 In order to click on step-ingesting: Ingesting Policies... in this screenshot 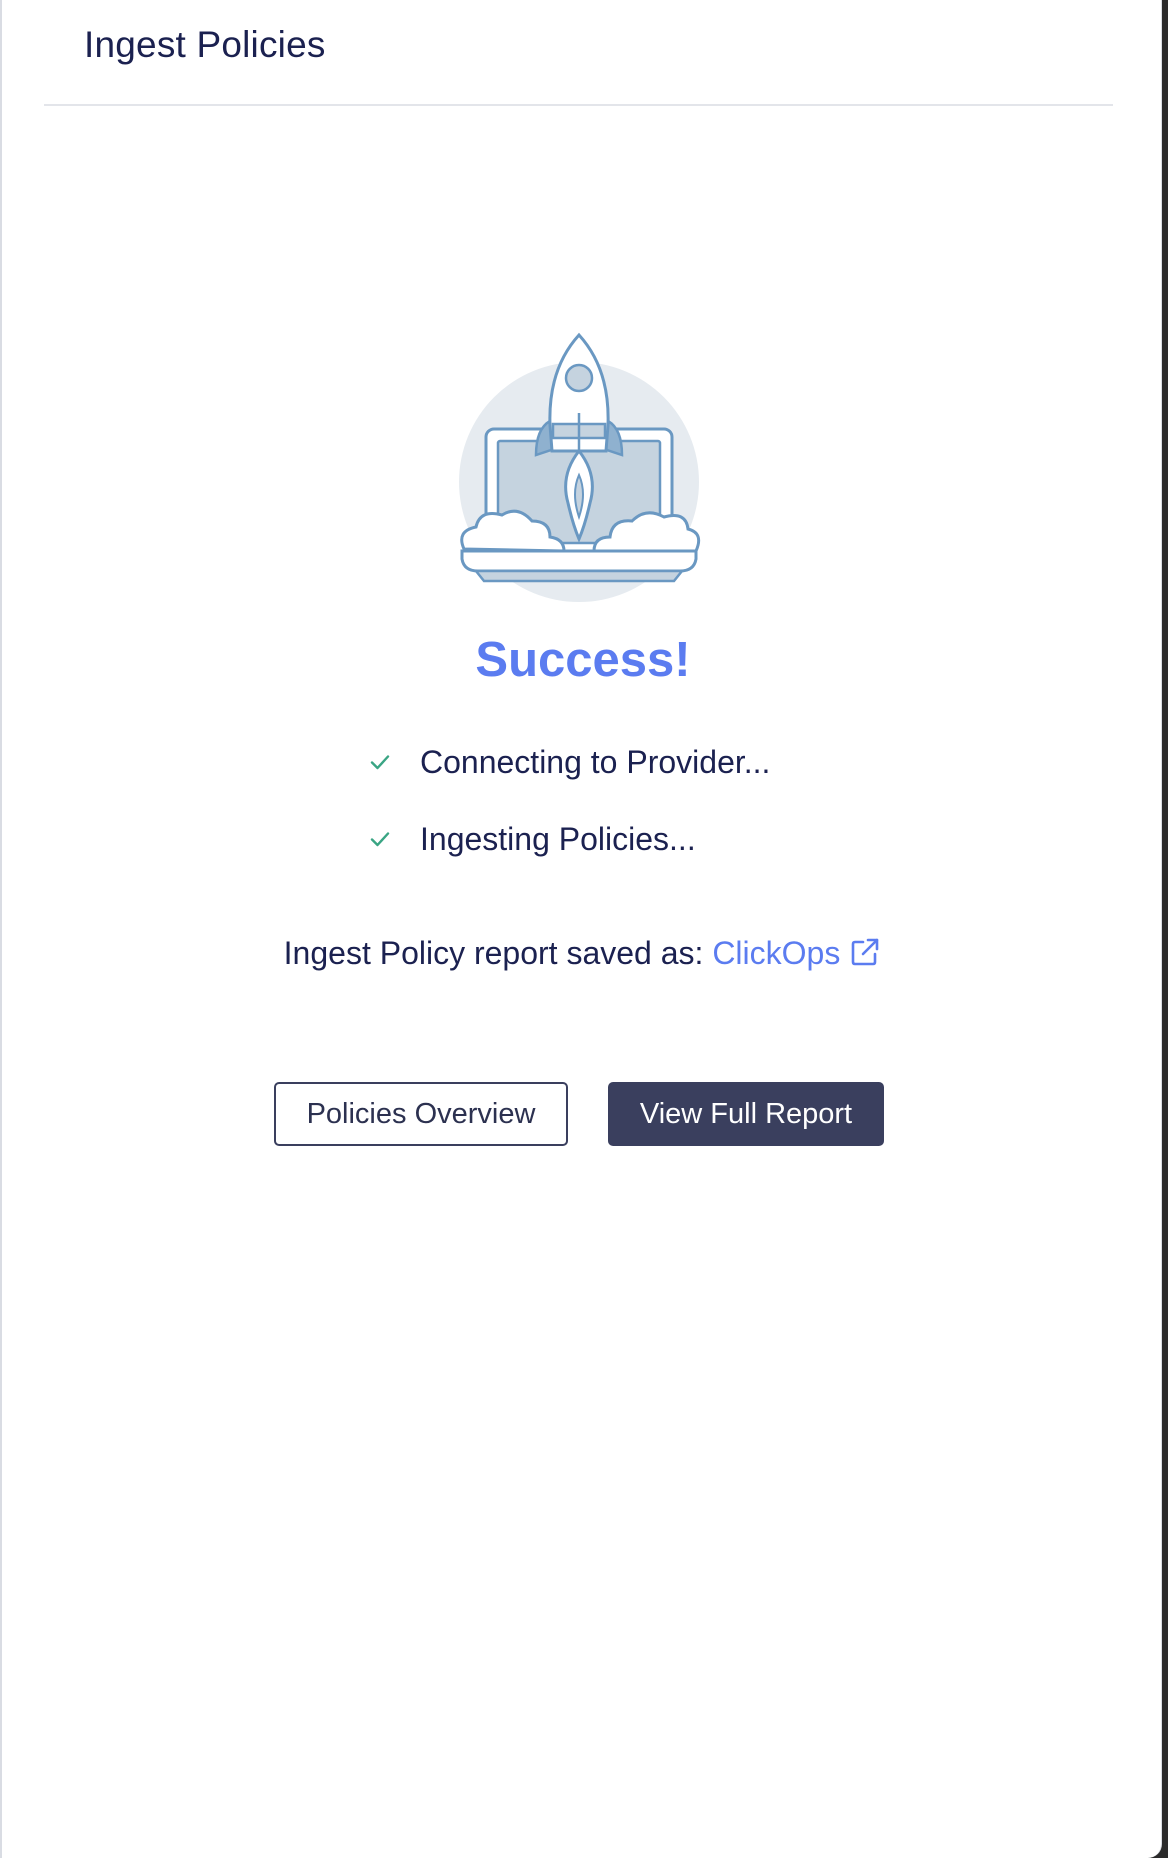, I will do `click(531, 839)`.